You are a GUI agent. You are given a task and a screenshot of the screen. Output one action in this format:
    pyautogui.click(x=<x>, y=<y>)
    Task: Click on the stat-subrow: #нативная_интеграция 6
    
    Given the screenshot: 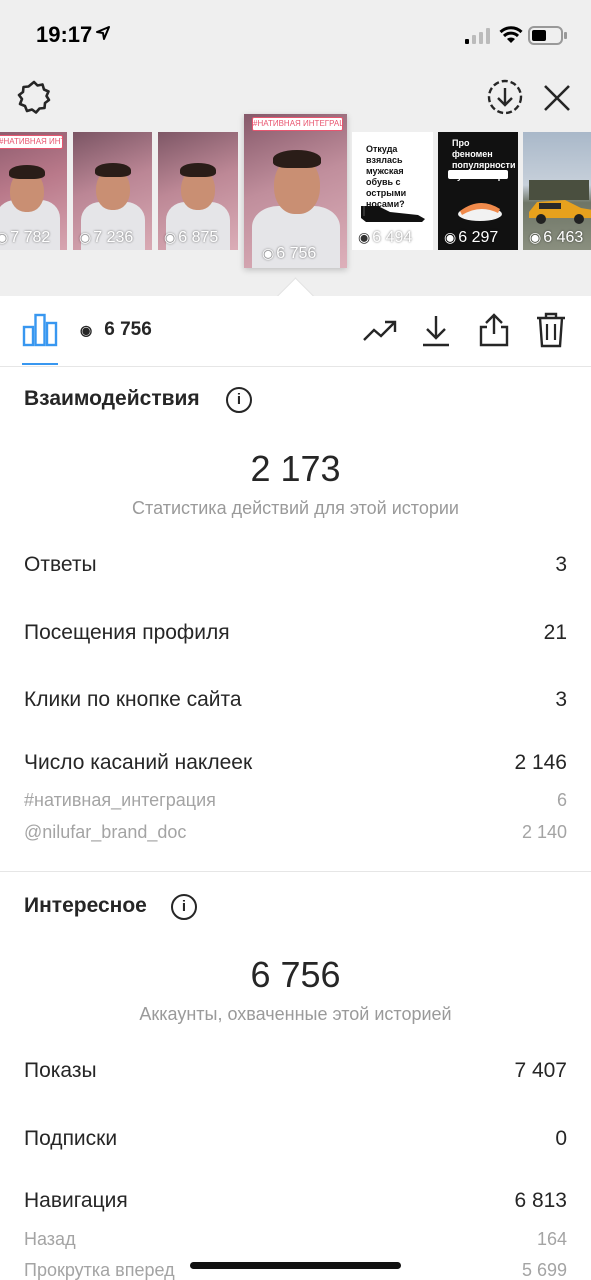 What is the action you would take?
    pyautogui.click(x=295, y=805)
    